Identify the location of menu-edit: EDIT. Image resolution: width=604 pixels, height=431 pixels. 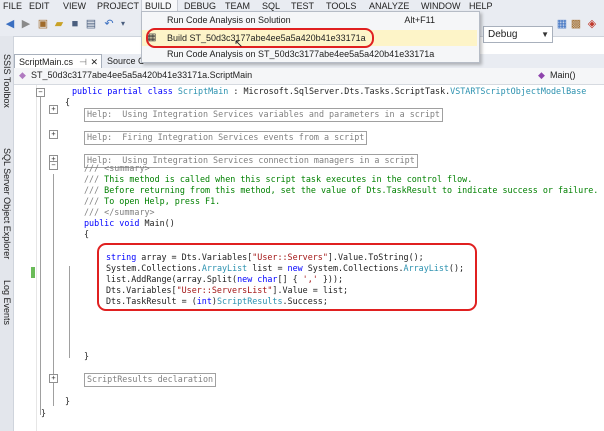
(39, 6).